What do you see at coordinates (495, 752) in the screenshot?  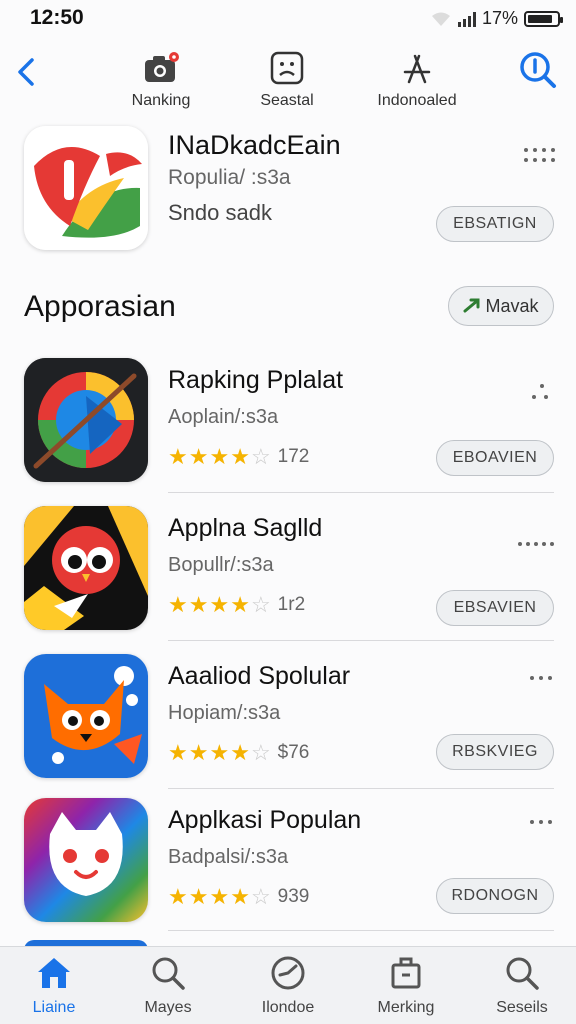 I see `app-get-button: RBSKVIEG` at bounding box center [495, 752].